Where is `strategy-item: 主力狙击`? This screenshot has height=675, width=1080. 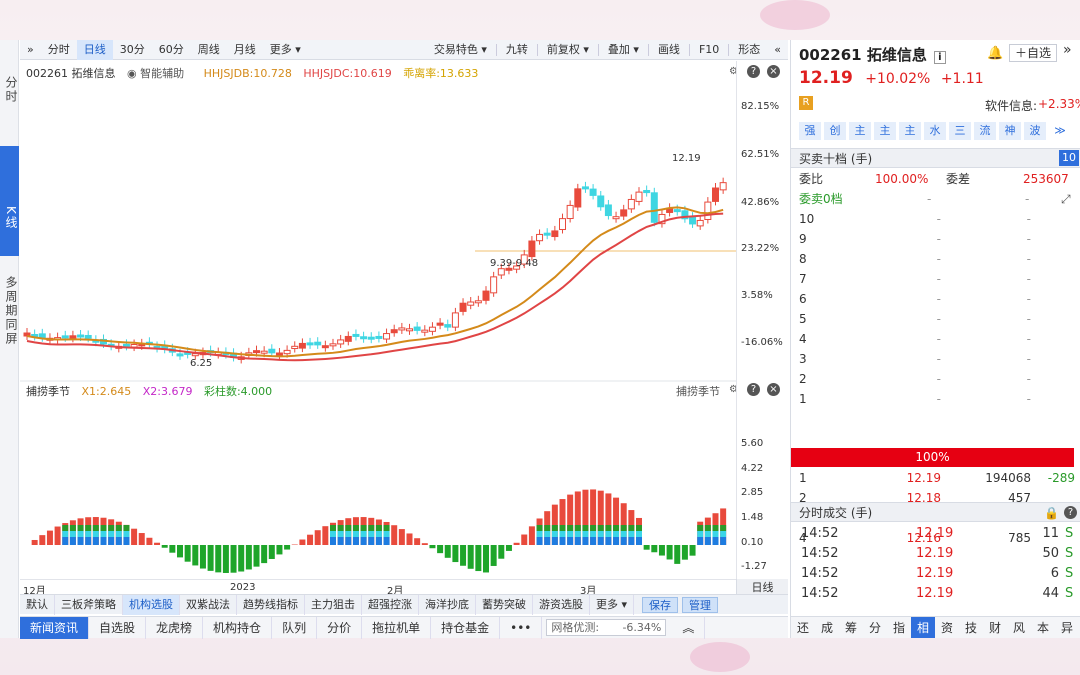 strategy-item: 主力狙击 is located at coordinates (333, 604).